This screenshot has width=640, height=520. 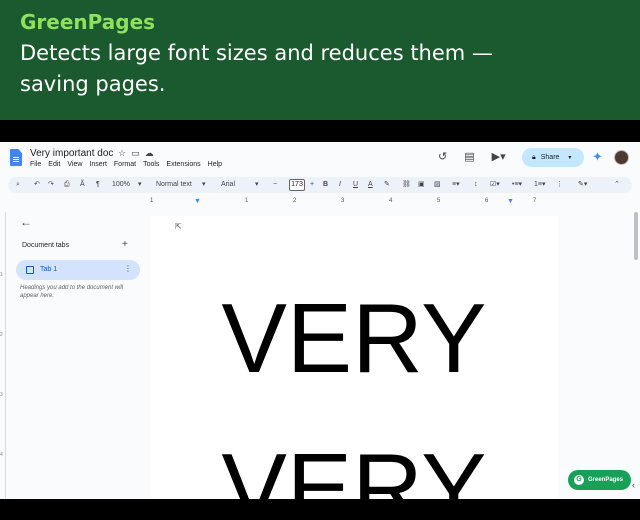 I want to click on greenpages-logo-icon: G, so click(x=579, y=480).